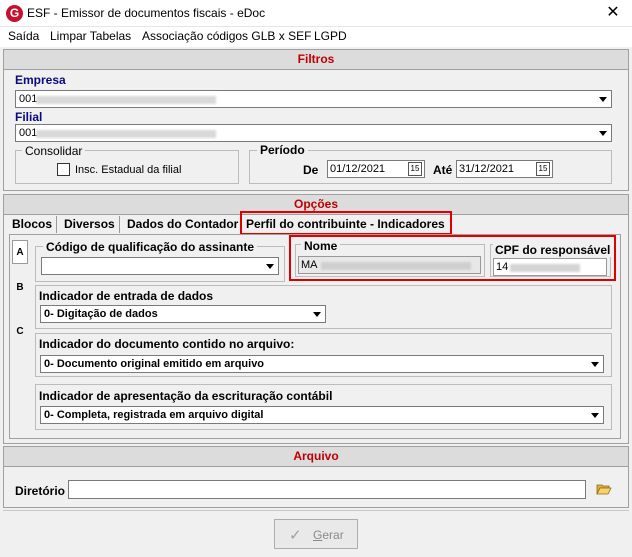 This screenshot has height=557, width=632. What do you see at coordinates (309, 265) in the screenshot?
I see `nome-value: MA` at bounding box center [309, 265].